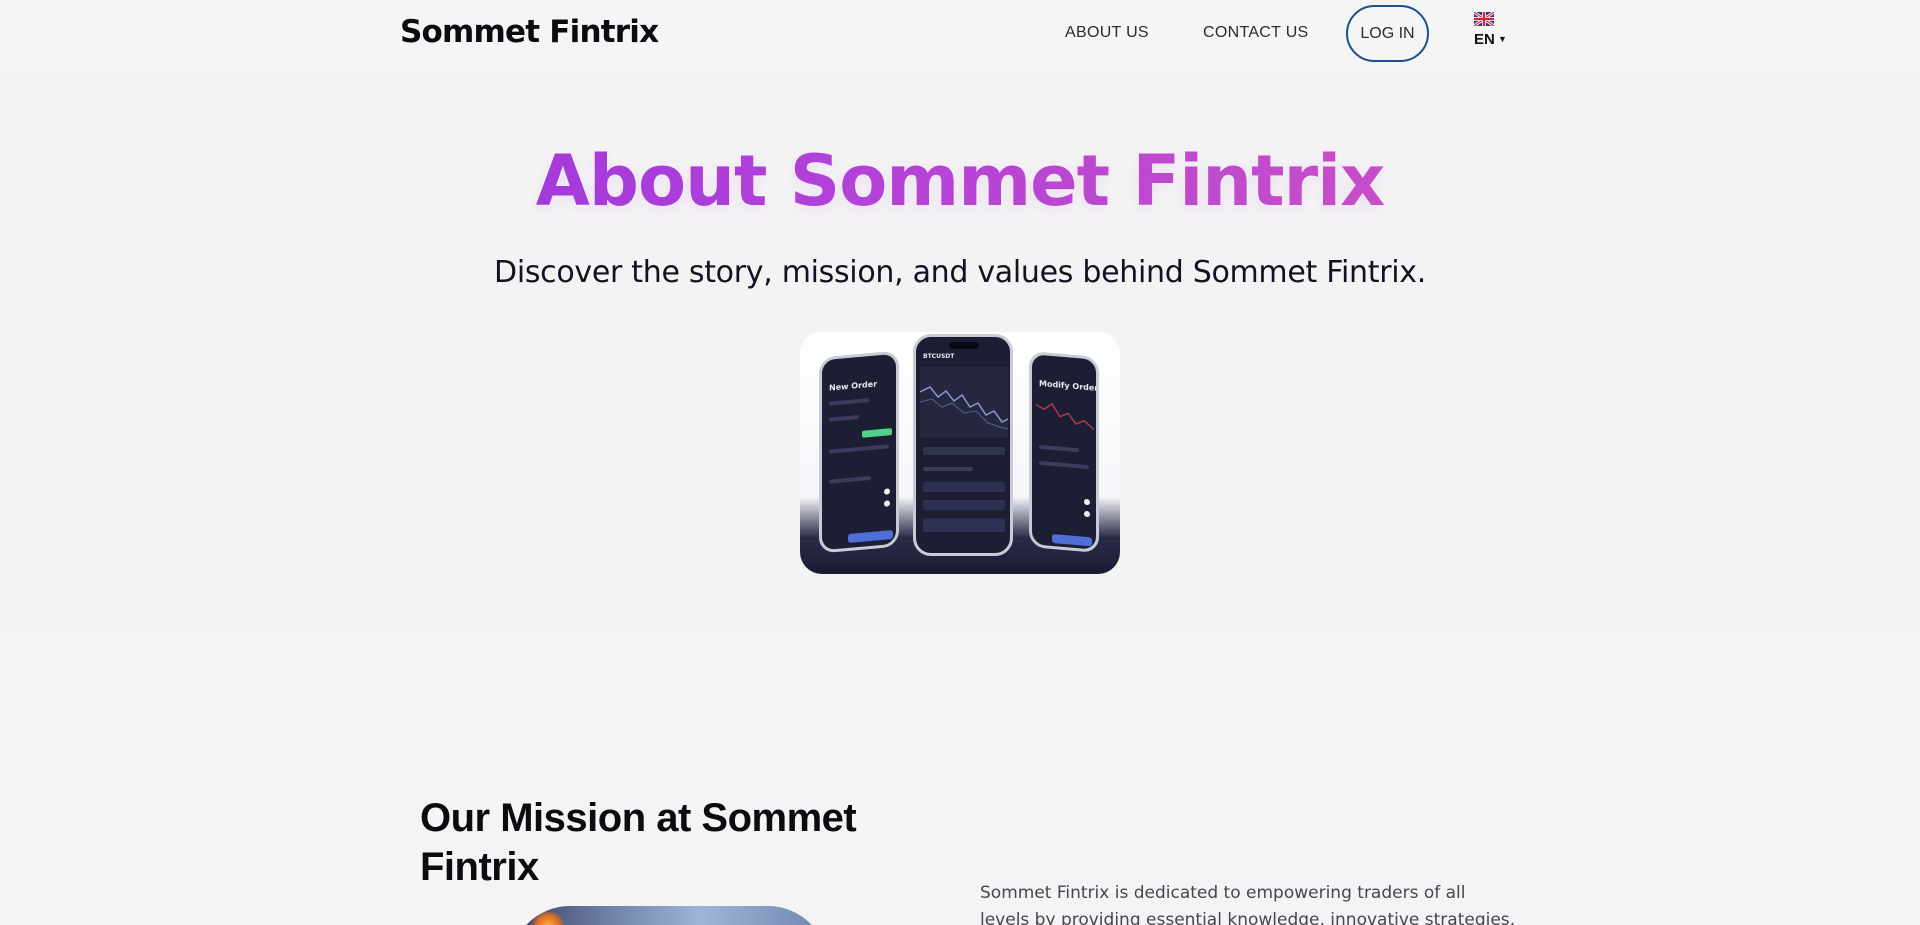 This screenshot has width=1920, height=925. I want to click on order-chart-graphic, so click(1065, 416).